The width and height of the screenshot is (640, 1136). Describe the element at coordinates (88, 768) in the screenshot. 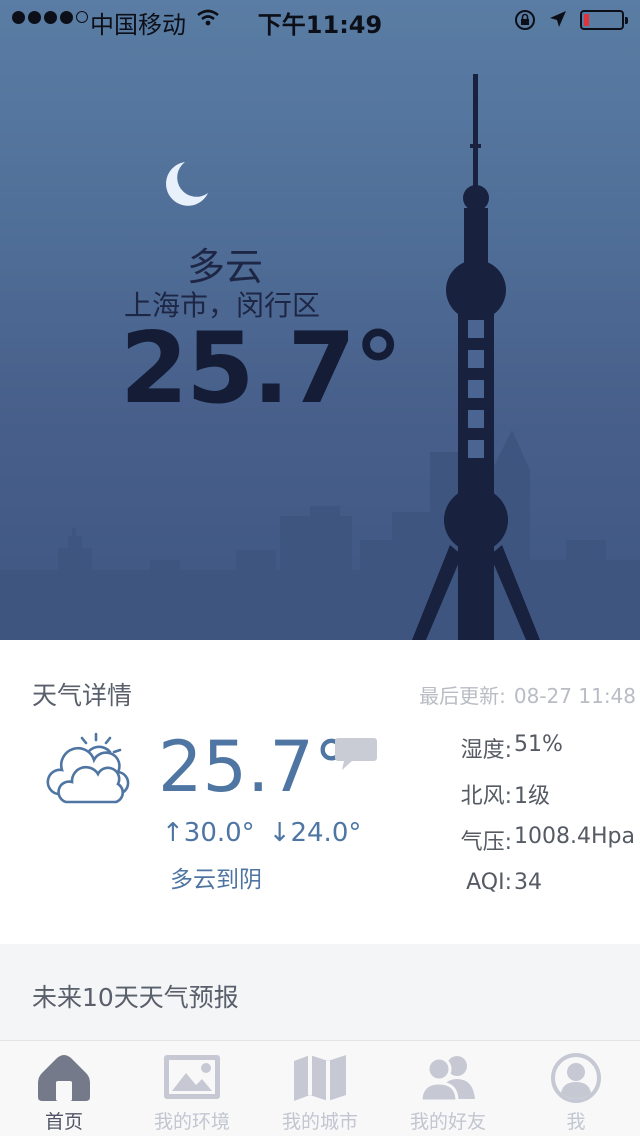

I see `partly-cloudy-icon` at that location.